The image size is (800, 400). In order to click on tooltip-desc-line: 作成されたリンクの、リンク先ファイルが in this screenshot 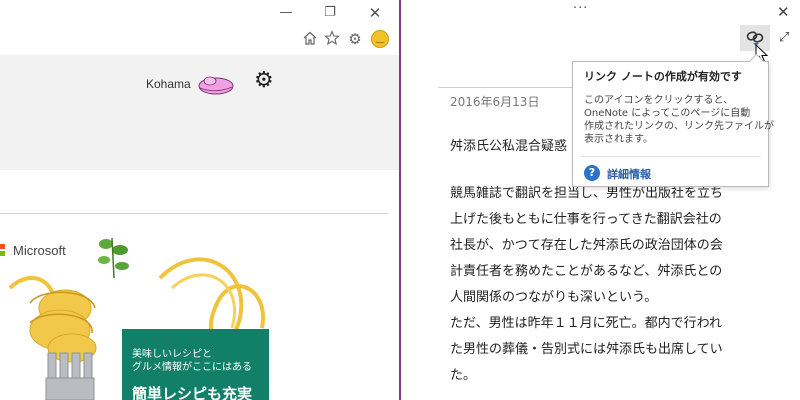, I will do `click(679, 126)`.